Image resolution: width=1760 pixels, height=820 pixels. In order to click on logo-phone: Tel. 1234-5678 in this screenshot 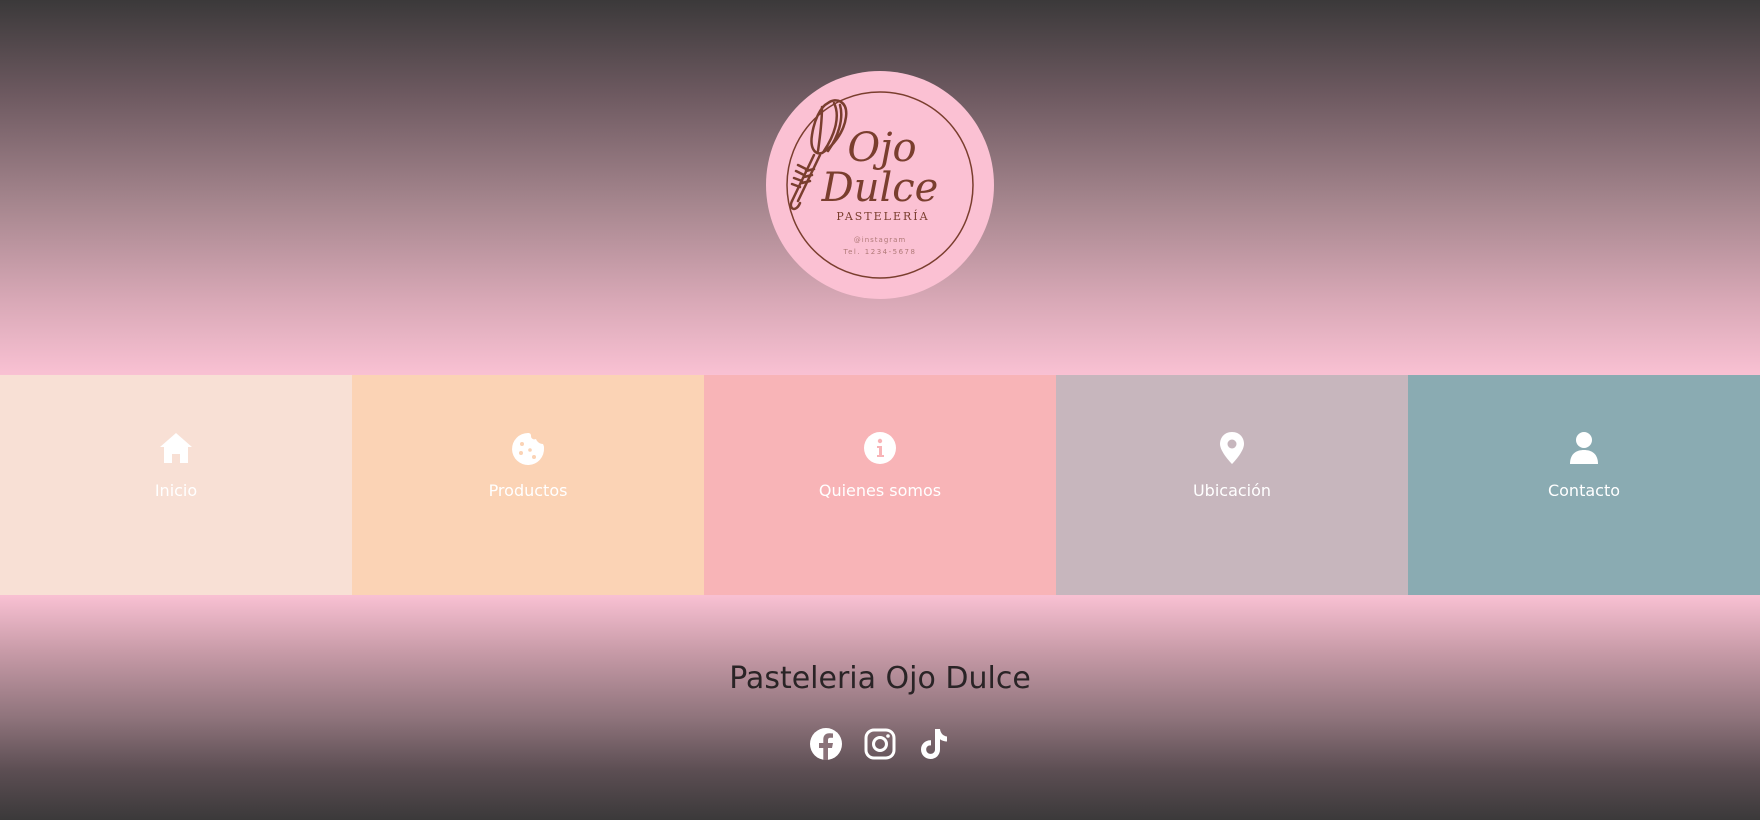, I will do `click(880, 252)`.